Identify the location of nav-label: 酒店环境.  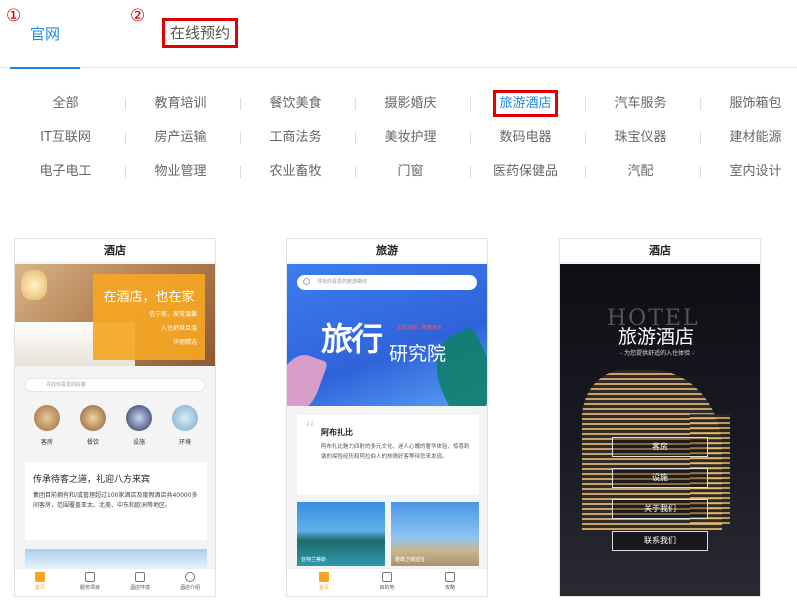
(139, 588).